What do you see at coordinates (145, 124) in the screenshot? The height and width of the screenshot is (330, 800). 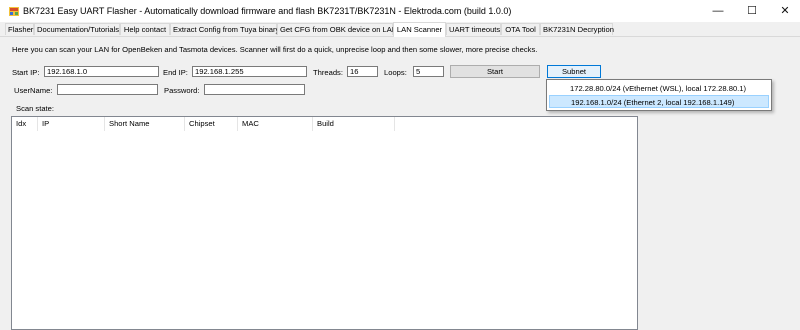 I see `column-header-short-name: Short Name` at bounding box center [145, 124].